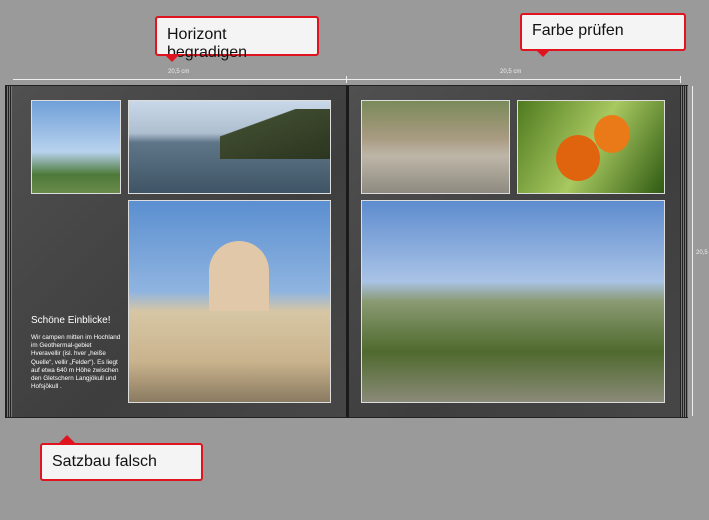  What do you see at coordinates (692, 251) in the screenshot?
I see `height-line` at bounding box center [692, 251].